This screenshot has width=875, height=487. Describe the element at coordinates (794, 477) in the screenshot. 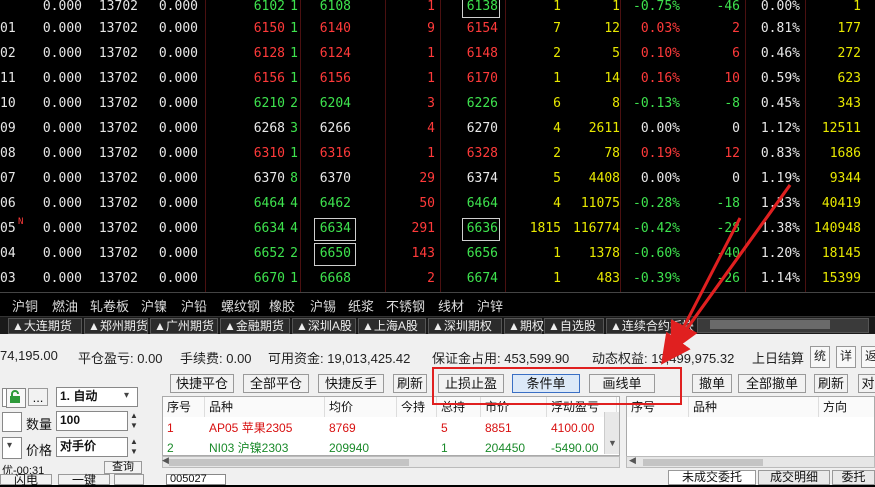

I see `tab-trade-details: 成交明细` at that location.